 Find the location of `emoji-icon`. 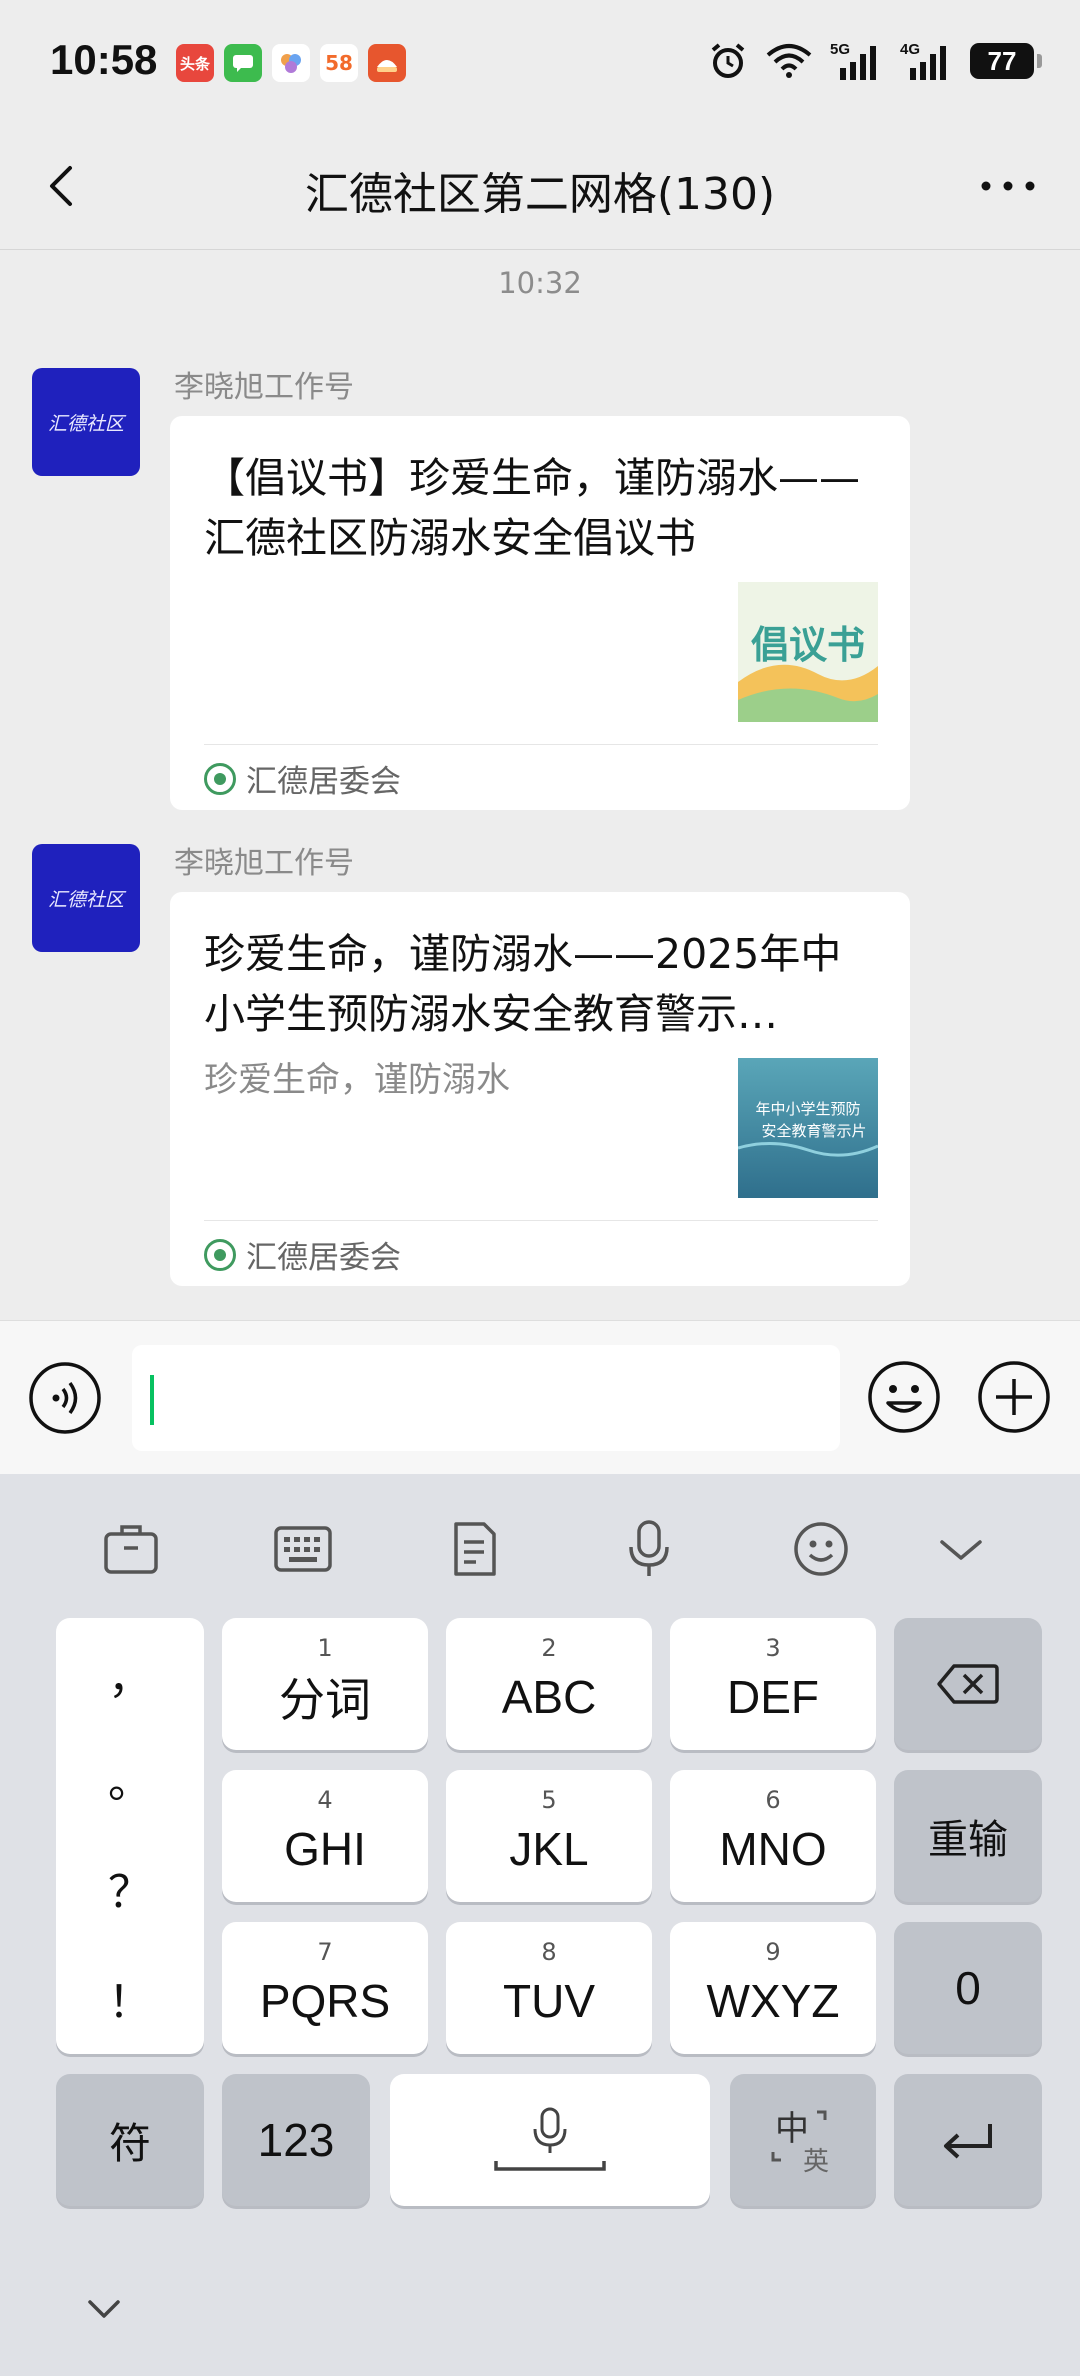

emoji-icon is located at coordinates (904, 1397).